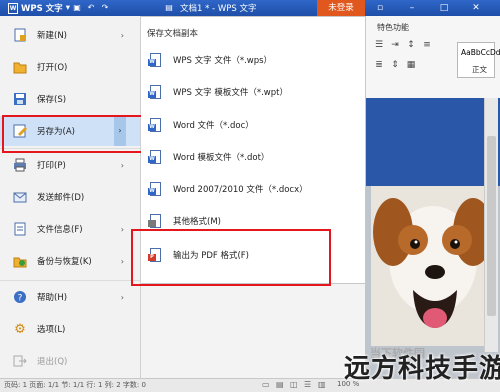 This screenshot has width=500, height=392. What do you see at coordinates (341, 8) in the screenshot?
I see `login-button: 未登录` at bounding box center [341, 8].